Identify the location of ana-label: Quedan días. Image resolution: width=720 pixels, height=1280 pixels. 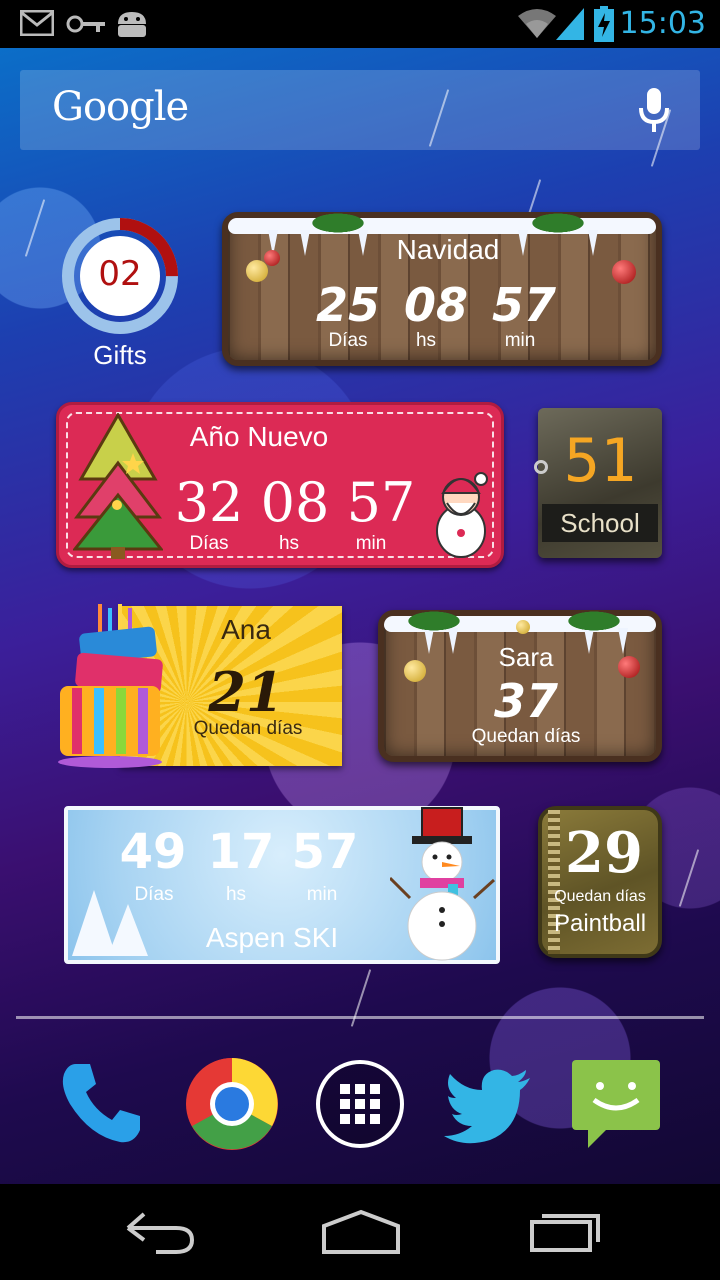
(248, 728).